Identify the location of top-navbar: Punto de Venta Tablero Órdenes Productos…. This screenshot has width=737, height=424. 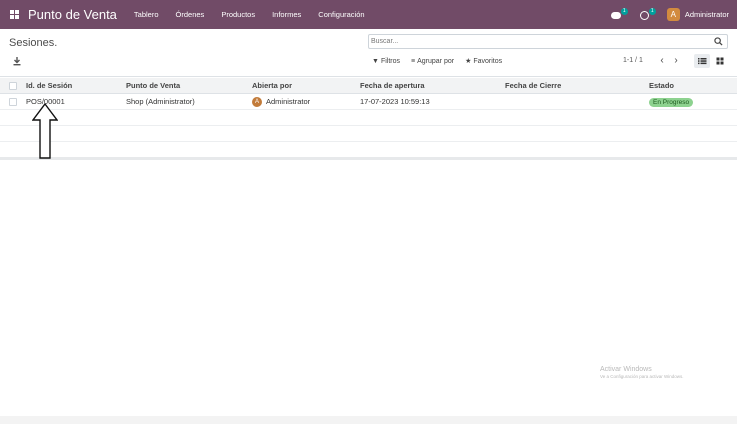
(368, 14).